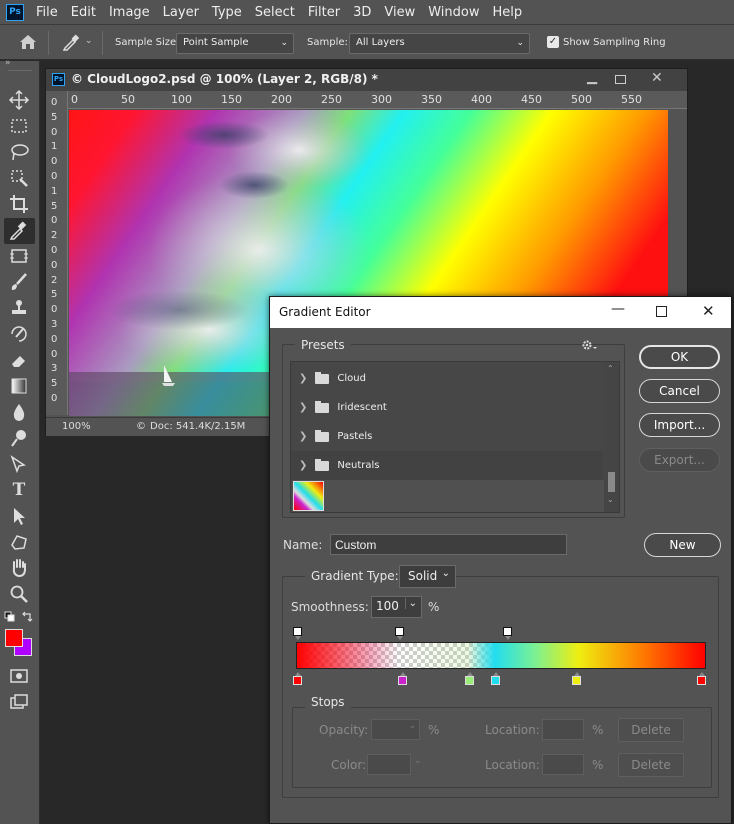 The width and height of the screenshot is (734, 824). I want to click on quick-select-tool-icon, so click(19, 178).